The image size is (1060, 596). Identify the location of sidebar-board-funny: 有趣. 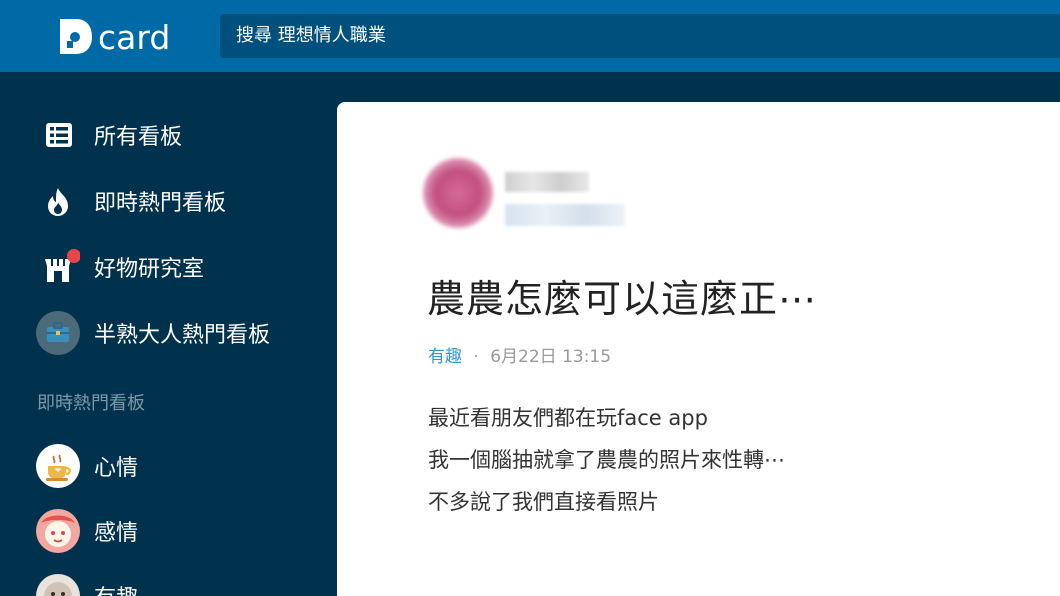
(87, 585).